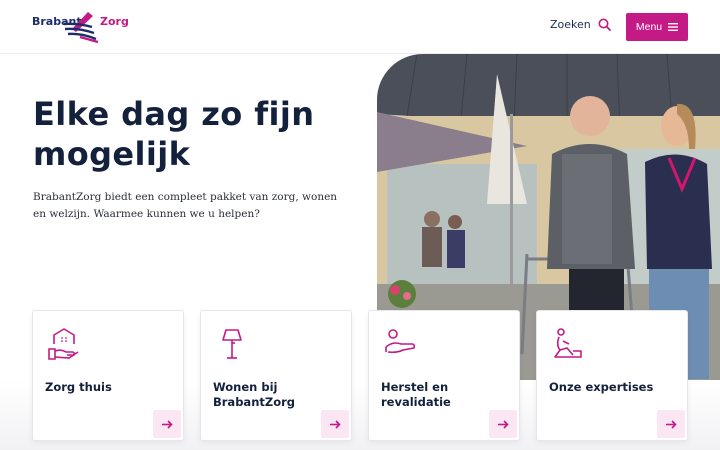  What do you see at coordinates (673, 27) in the screenshot?
I see `hamburger-icon` at bounding box center [673, 27].